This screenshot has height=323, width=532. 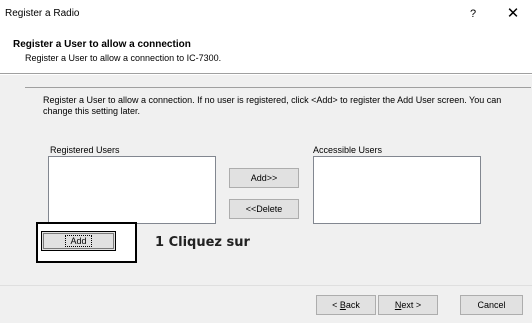 I want to click on add-user-button-label: Add, so click(x=78, y=241).